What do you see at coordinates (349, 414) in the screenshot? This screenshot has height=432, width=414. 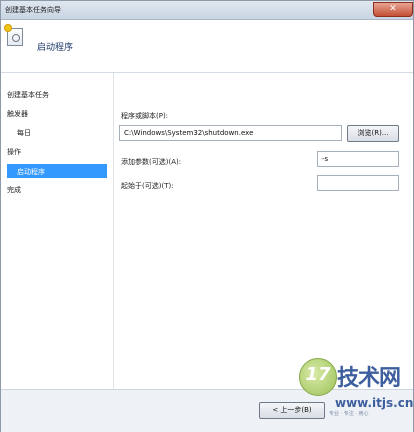 I see `watermark-tagline: 专业 · 专注 · 用心` at bounding box center [349, 414].